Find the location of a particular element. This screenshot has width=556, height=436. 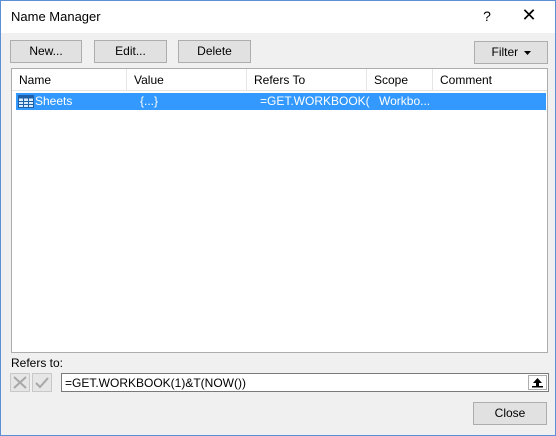

column-header-refers-to: Refers To is located at coordinates (307, 80).